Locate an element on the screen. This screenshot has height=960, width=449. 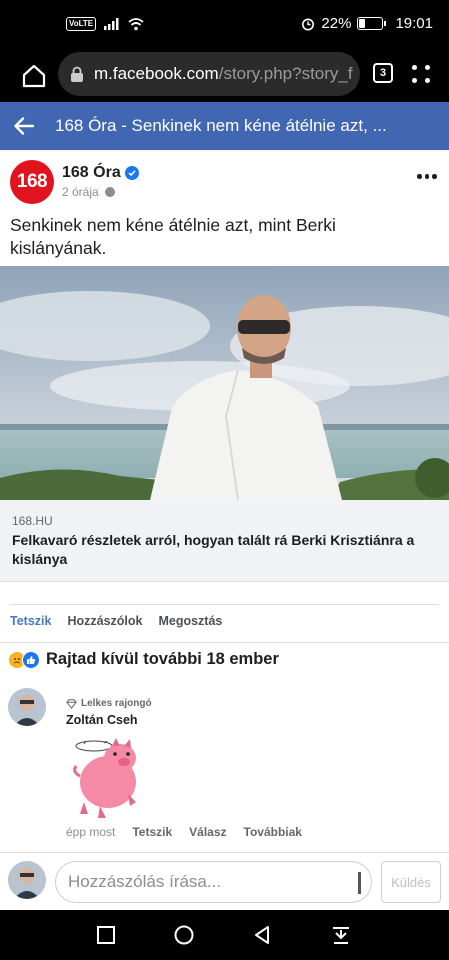
commenter-avatar is located at coordinates (27, 707).